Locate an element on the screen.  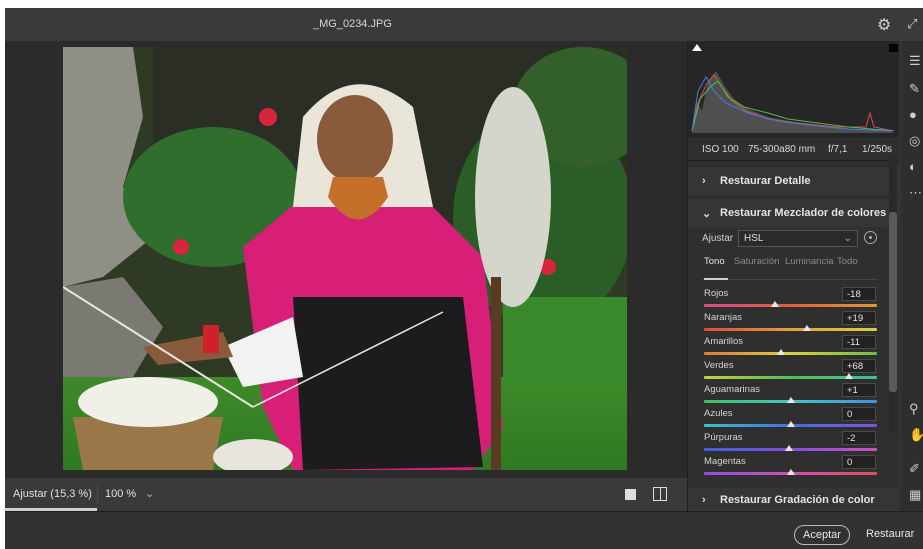
slider-label: Aguamarinas is located at coordinates (732, 389).